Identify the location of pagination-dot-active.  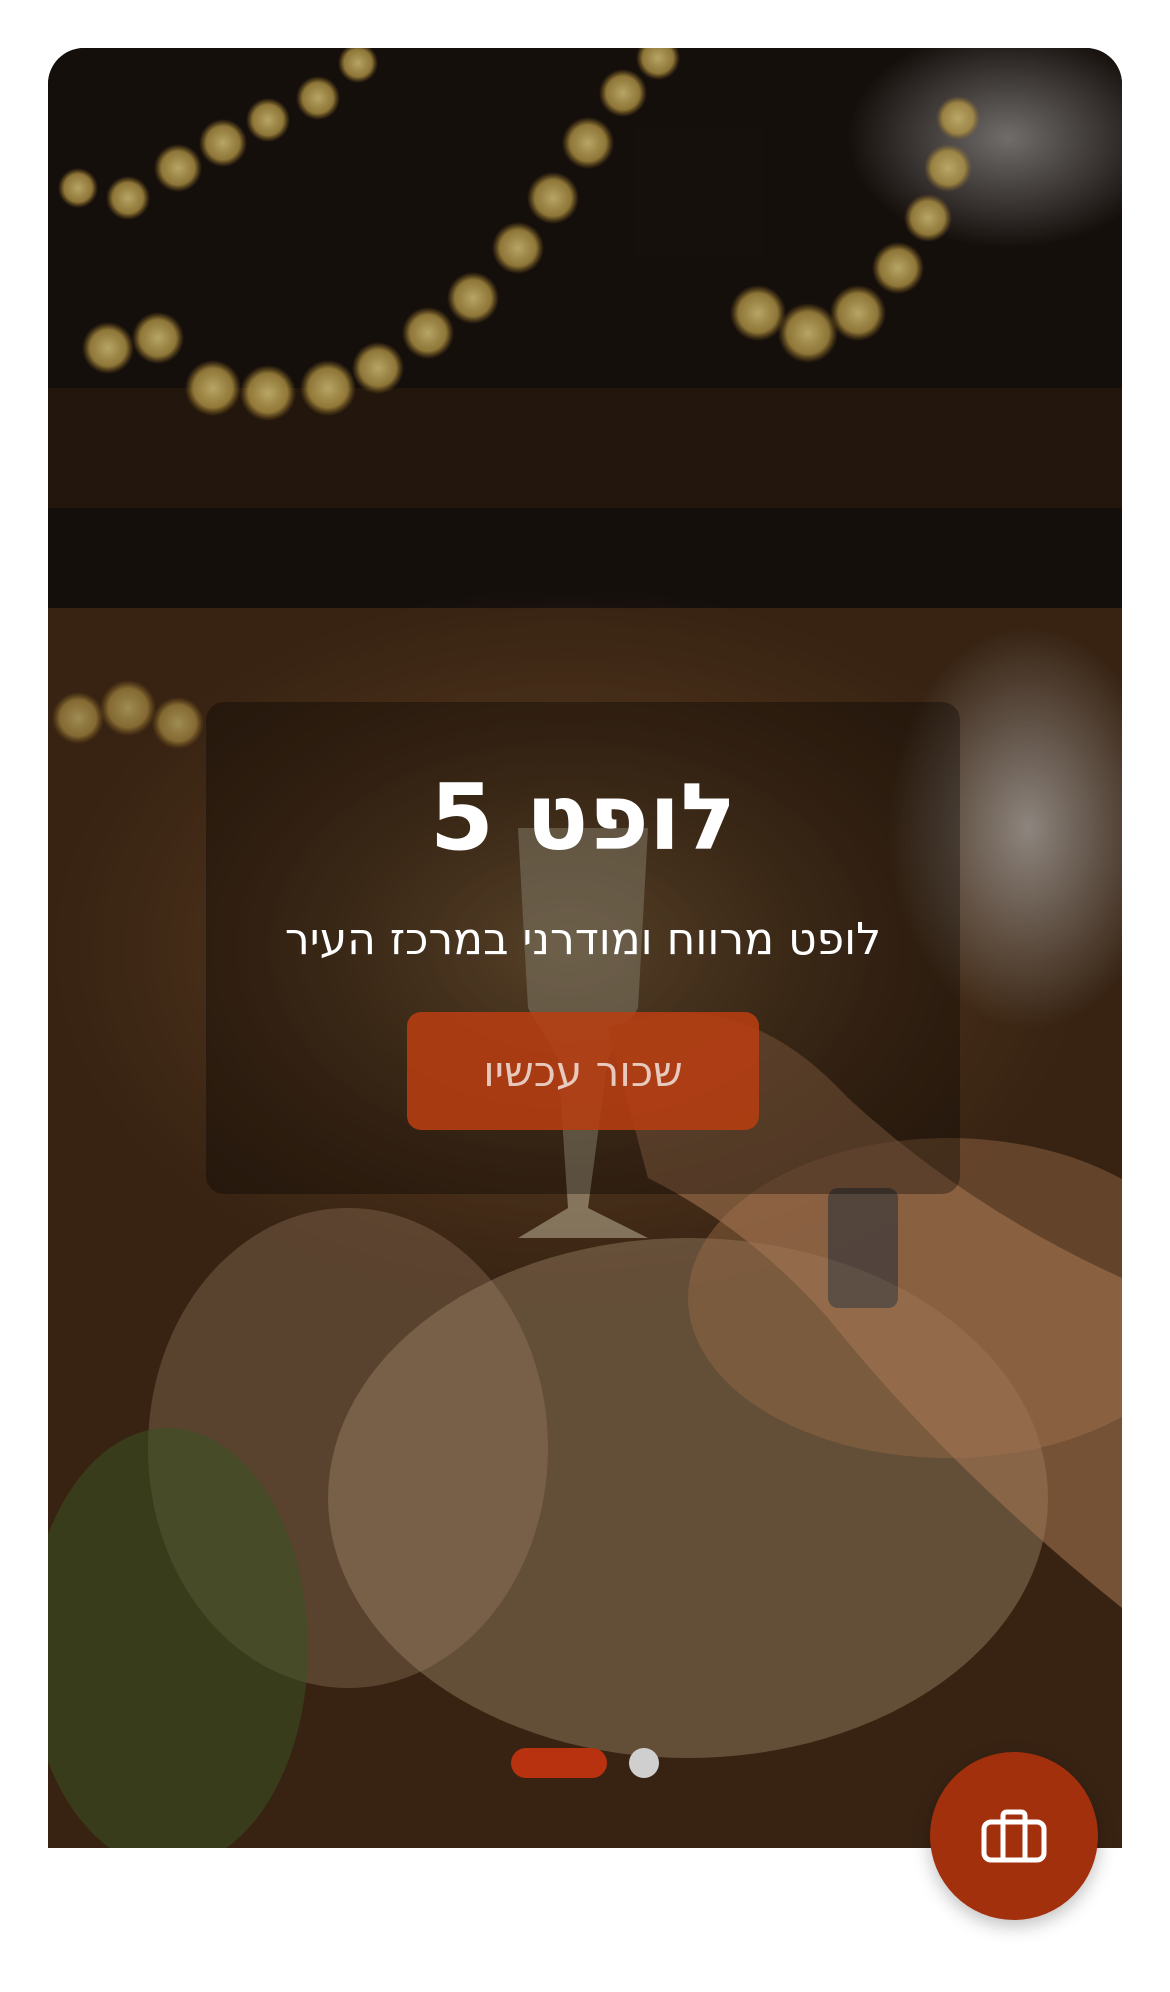
(559, 1763).